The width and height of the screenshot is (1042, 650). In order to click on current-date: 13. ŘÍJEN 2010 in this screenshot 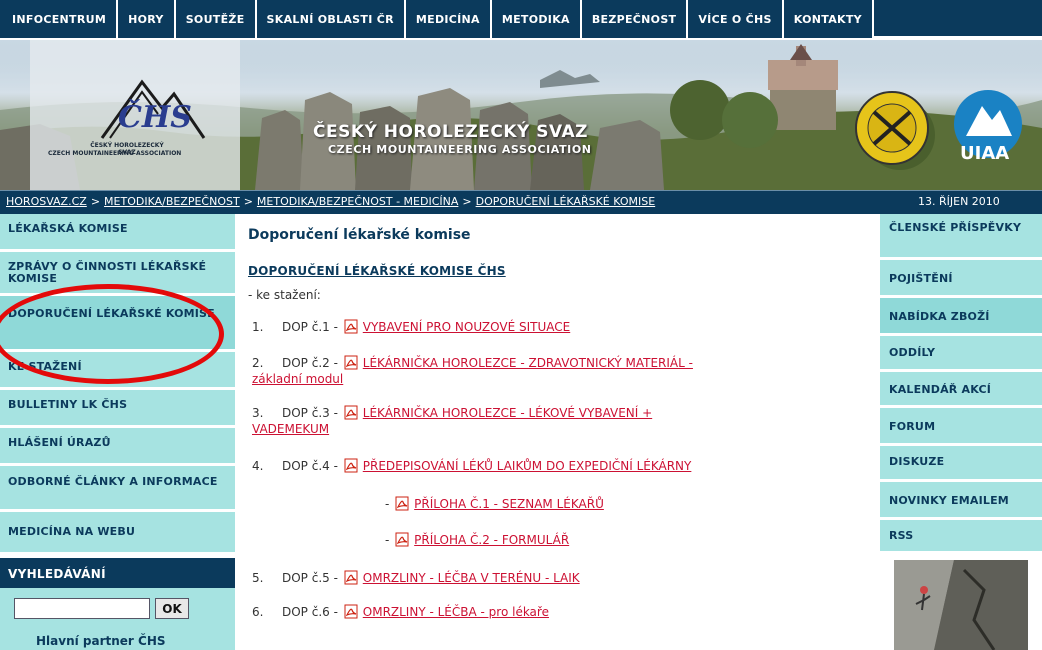, I will do `click(959, 201)`.